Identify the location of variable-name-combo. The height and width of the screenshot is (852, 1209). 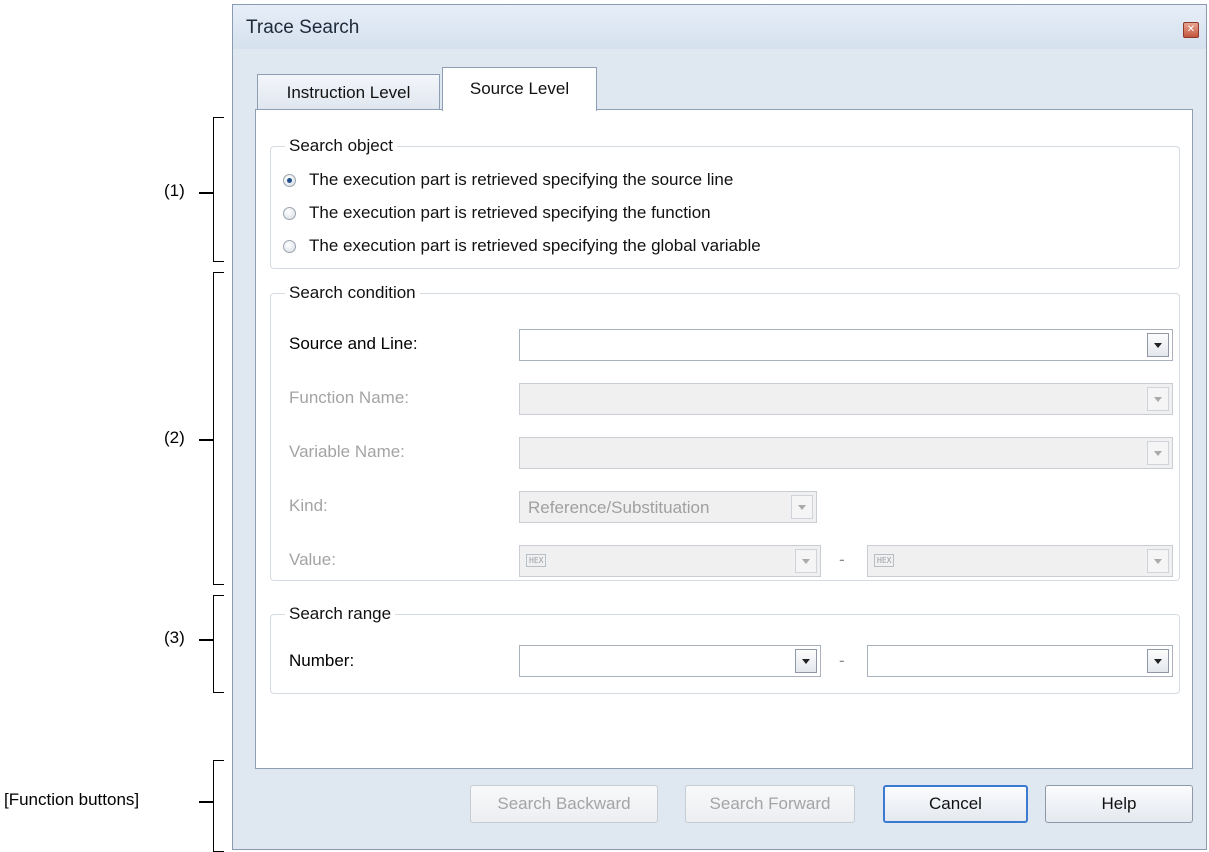
(846, 453).